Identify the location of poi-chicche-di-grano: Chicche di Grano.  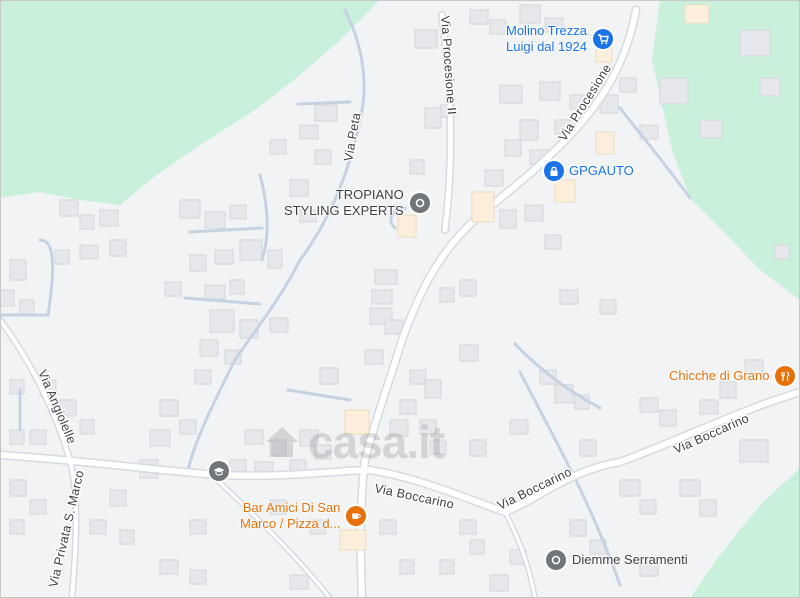
(732, 376).